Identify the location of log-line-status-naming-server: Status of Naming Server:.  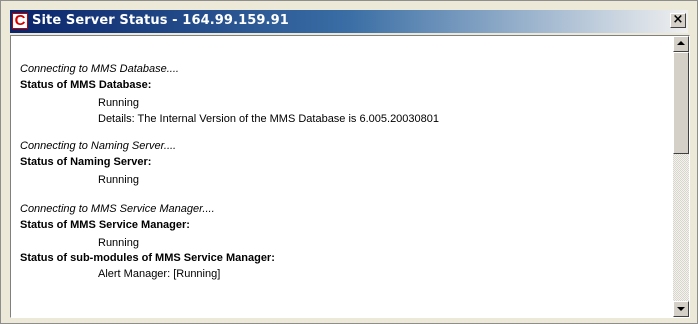
(86, 162).